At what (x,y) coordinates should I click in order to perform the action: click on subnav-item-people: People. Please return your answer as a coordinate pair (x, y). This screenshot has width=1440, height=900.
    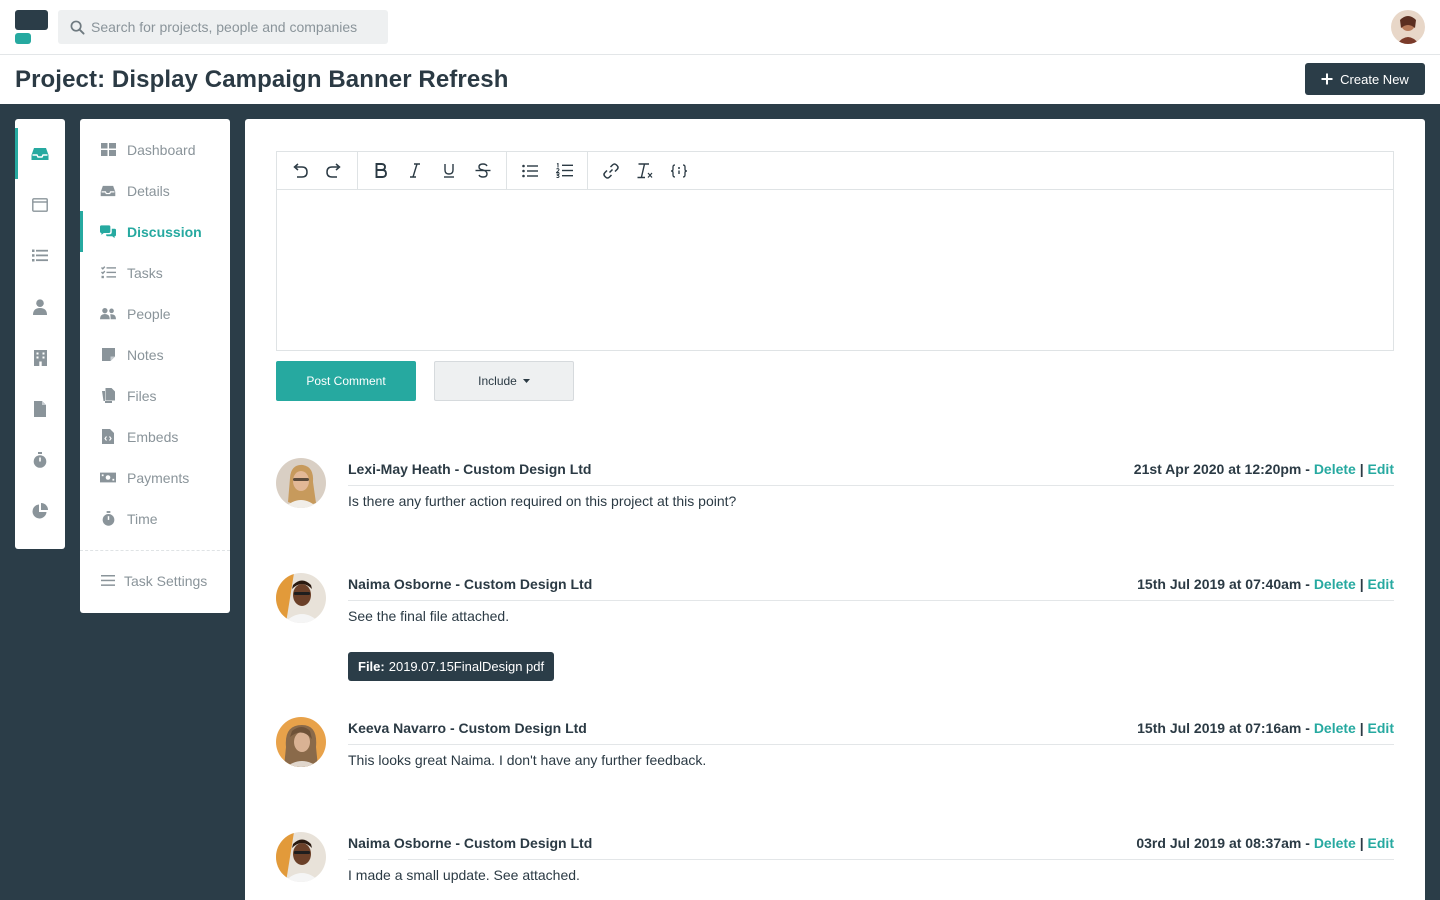
    Looking at the image, I should click on (155, 313).